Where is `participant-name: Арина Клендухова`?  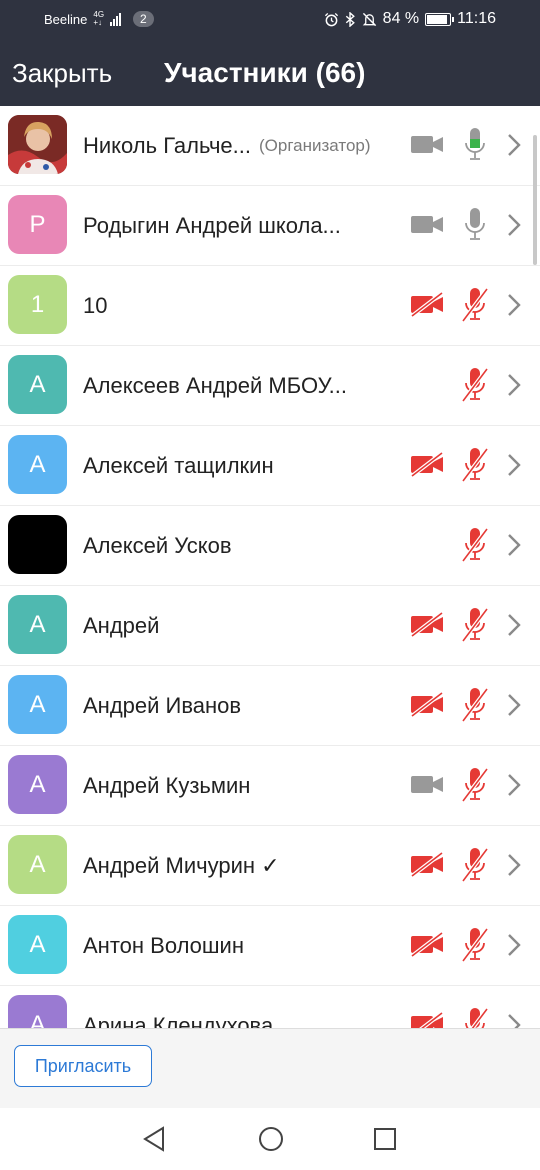
participant-name: Арина Клендухова is located at coordinates (178, 1020).